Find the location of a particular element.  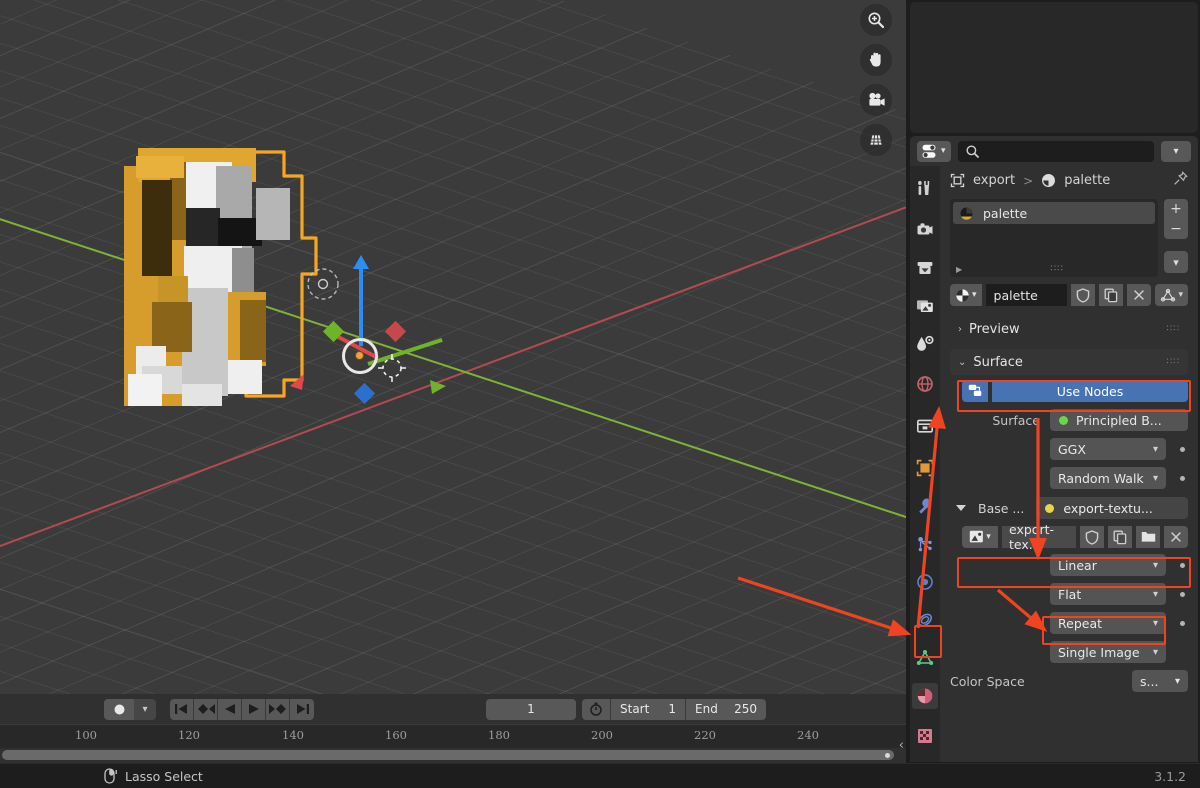

tool-icon is located at coordinates (924, 188).